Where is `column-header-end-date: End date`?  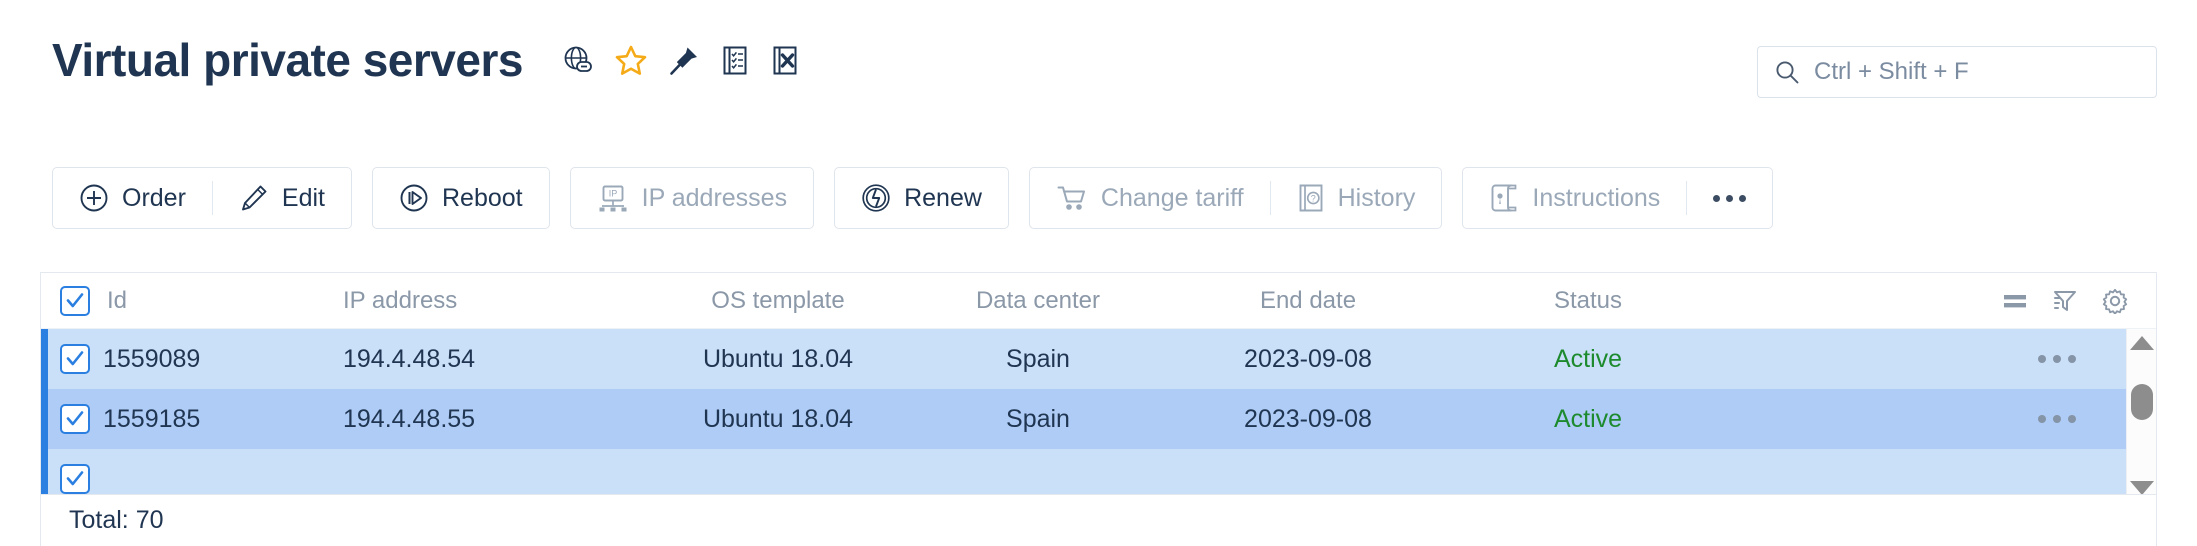 column-header-end-date: End date is located at coordinates (1308, 301).